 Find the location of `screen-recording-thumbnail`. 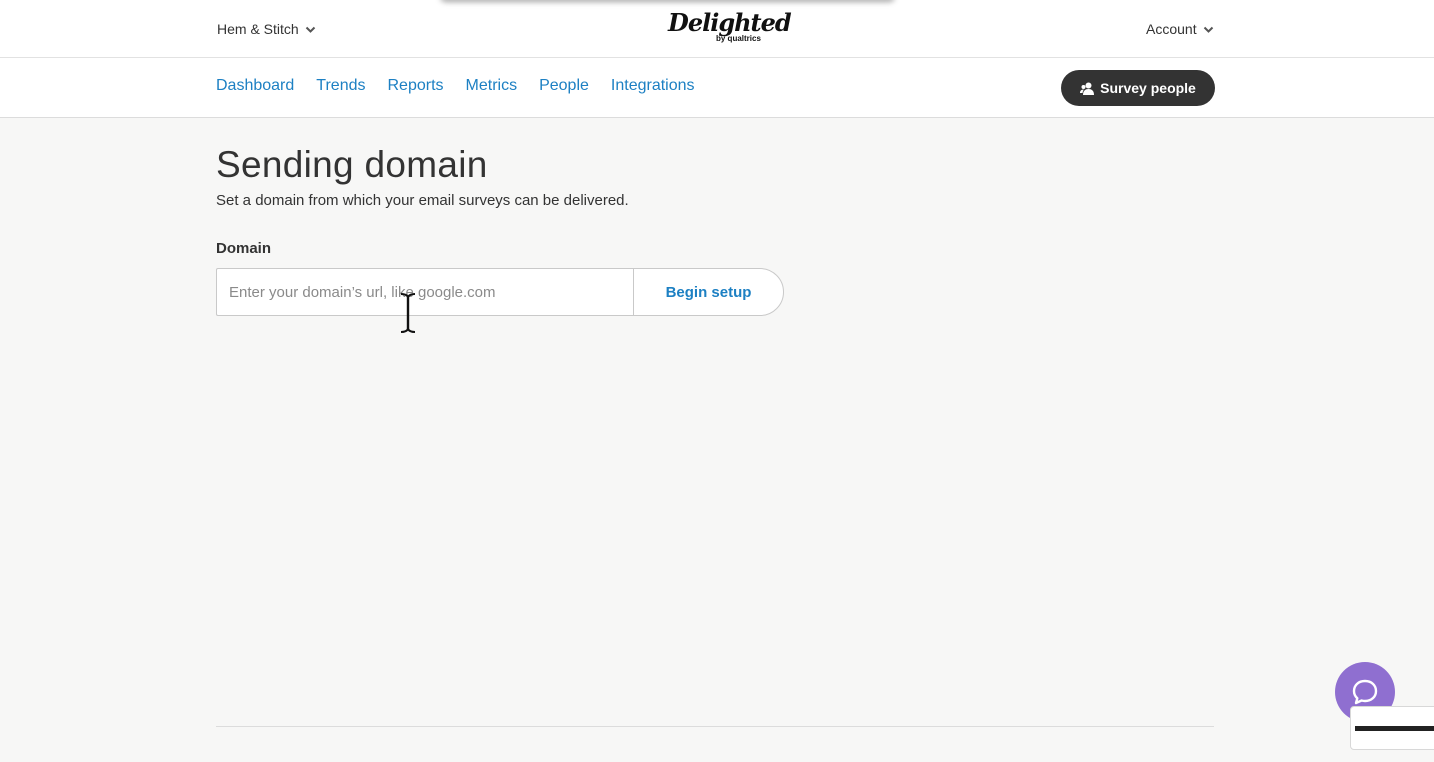

screen-recording-thumbnail is located at coordinates (1392, 728).